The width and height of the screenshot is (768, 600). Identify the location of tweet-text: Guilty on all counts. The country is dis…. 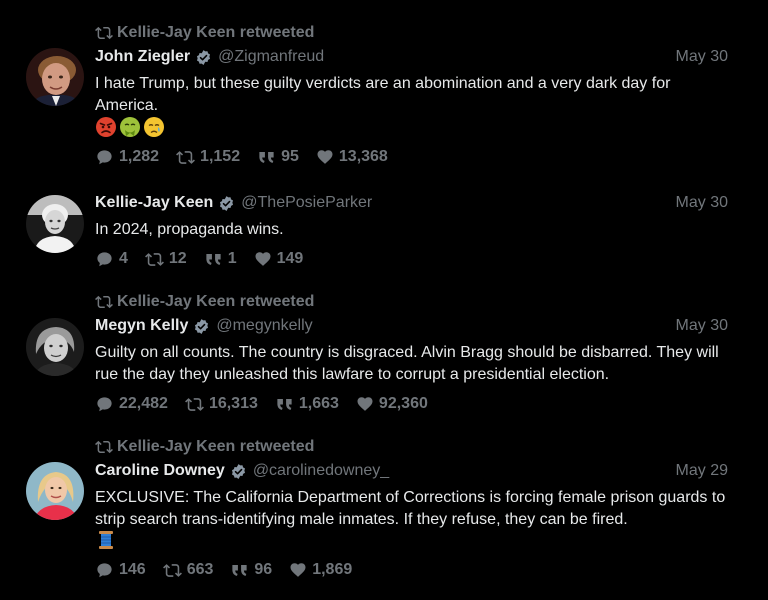
(407, 363).